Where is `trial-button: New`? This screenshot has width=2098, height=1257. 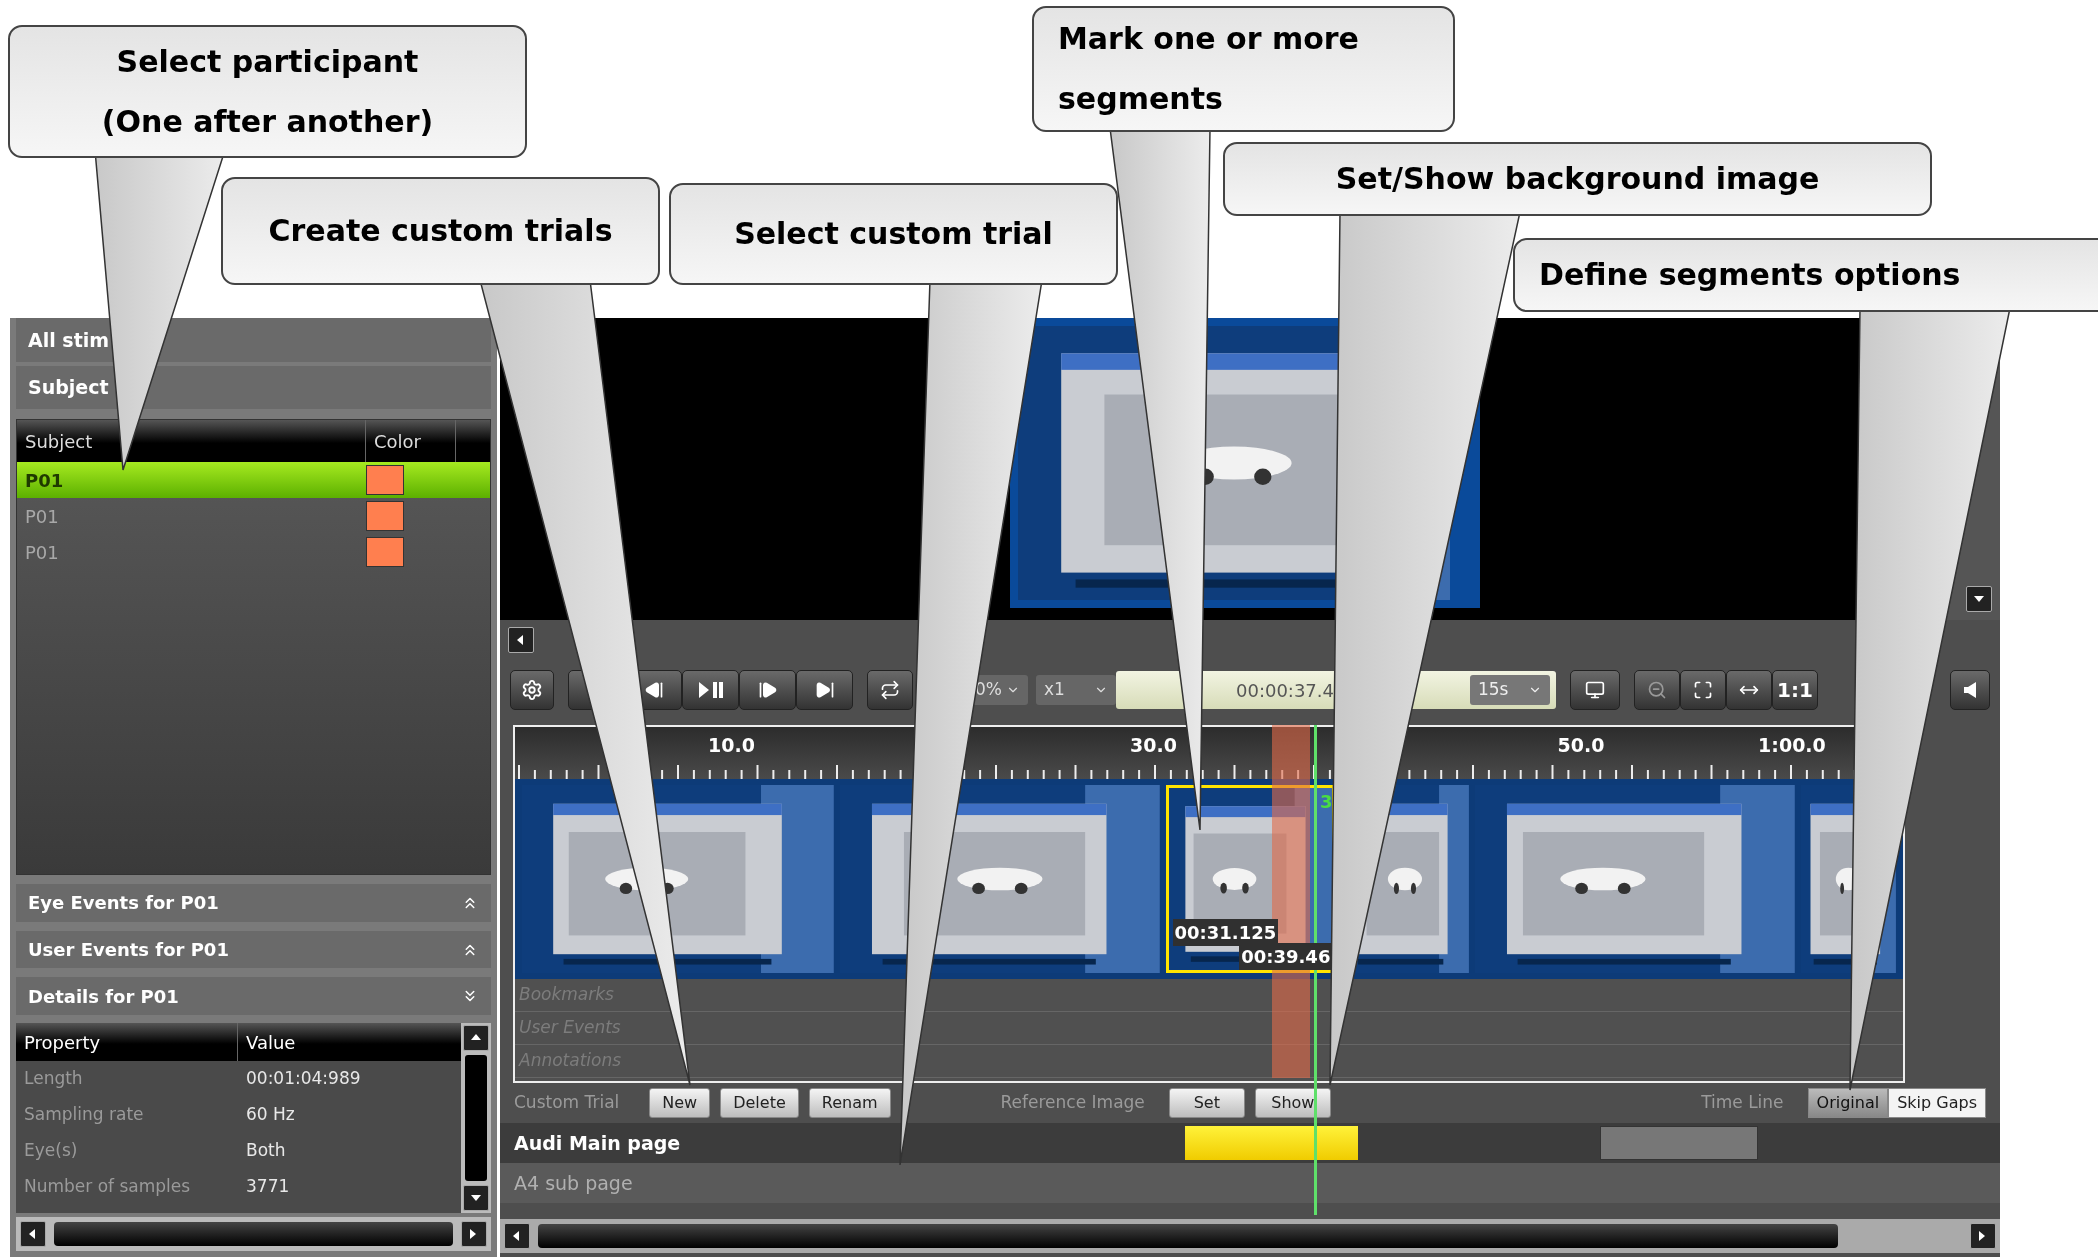 trial-button: New is located at coordinates (680, 1103).